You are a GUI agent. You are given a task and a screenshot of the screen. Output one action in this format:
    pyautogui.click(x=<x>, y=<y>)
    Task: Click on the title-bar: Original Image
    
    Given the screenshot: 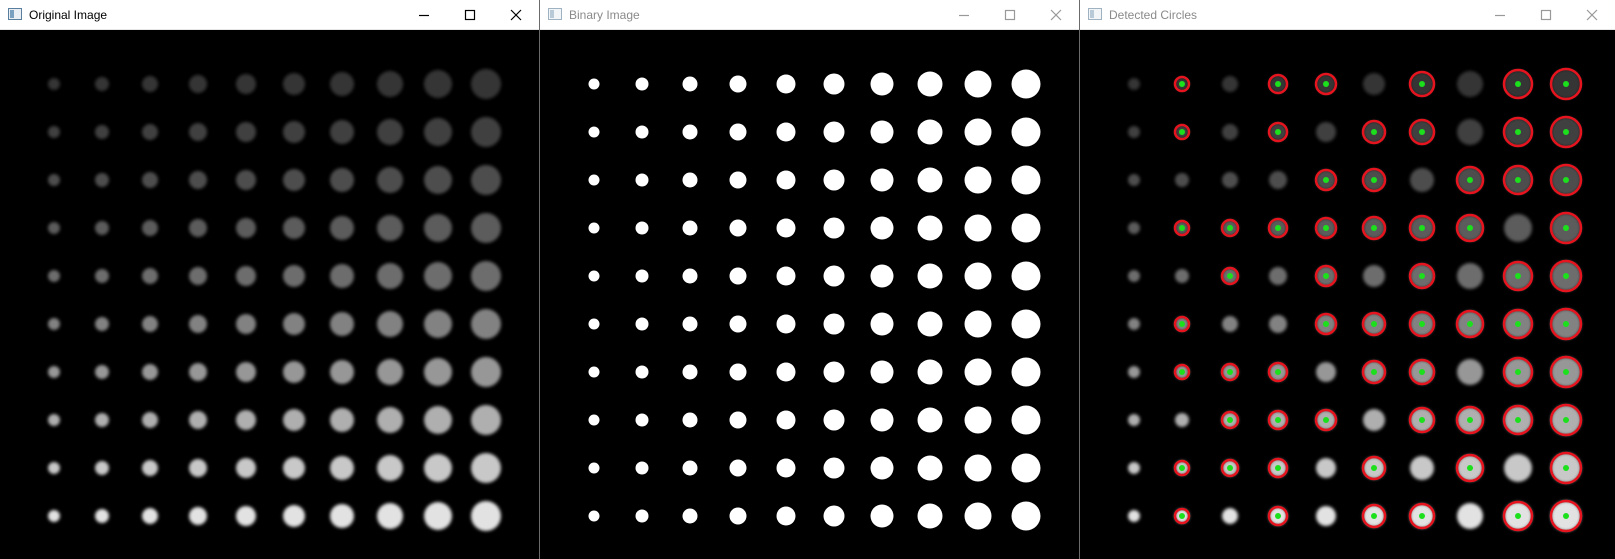 What is the action you would take?
    pyautogui.click(x=269, y=15)
    